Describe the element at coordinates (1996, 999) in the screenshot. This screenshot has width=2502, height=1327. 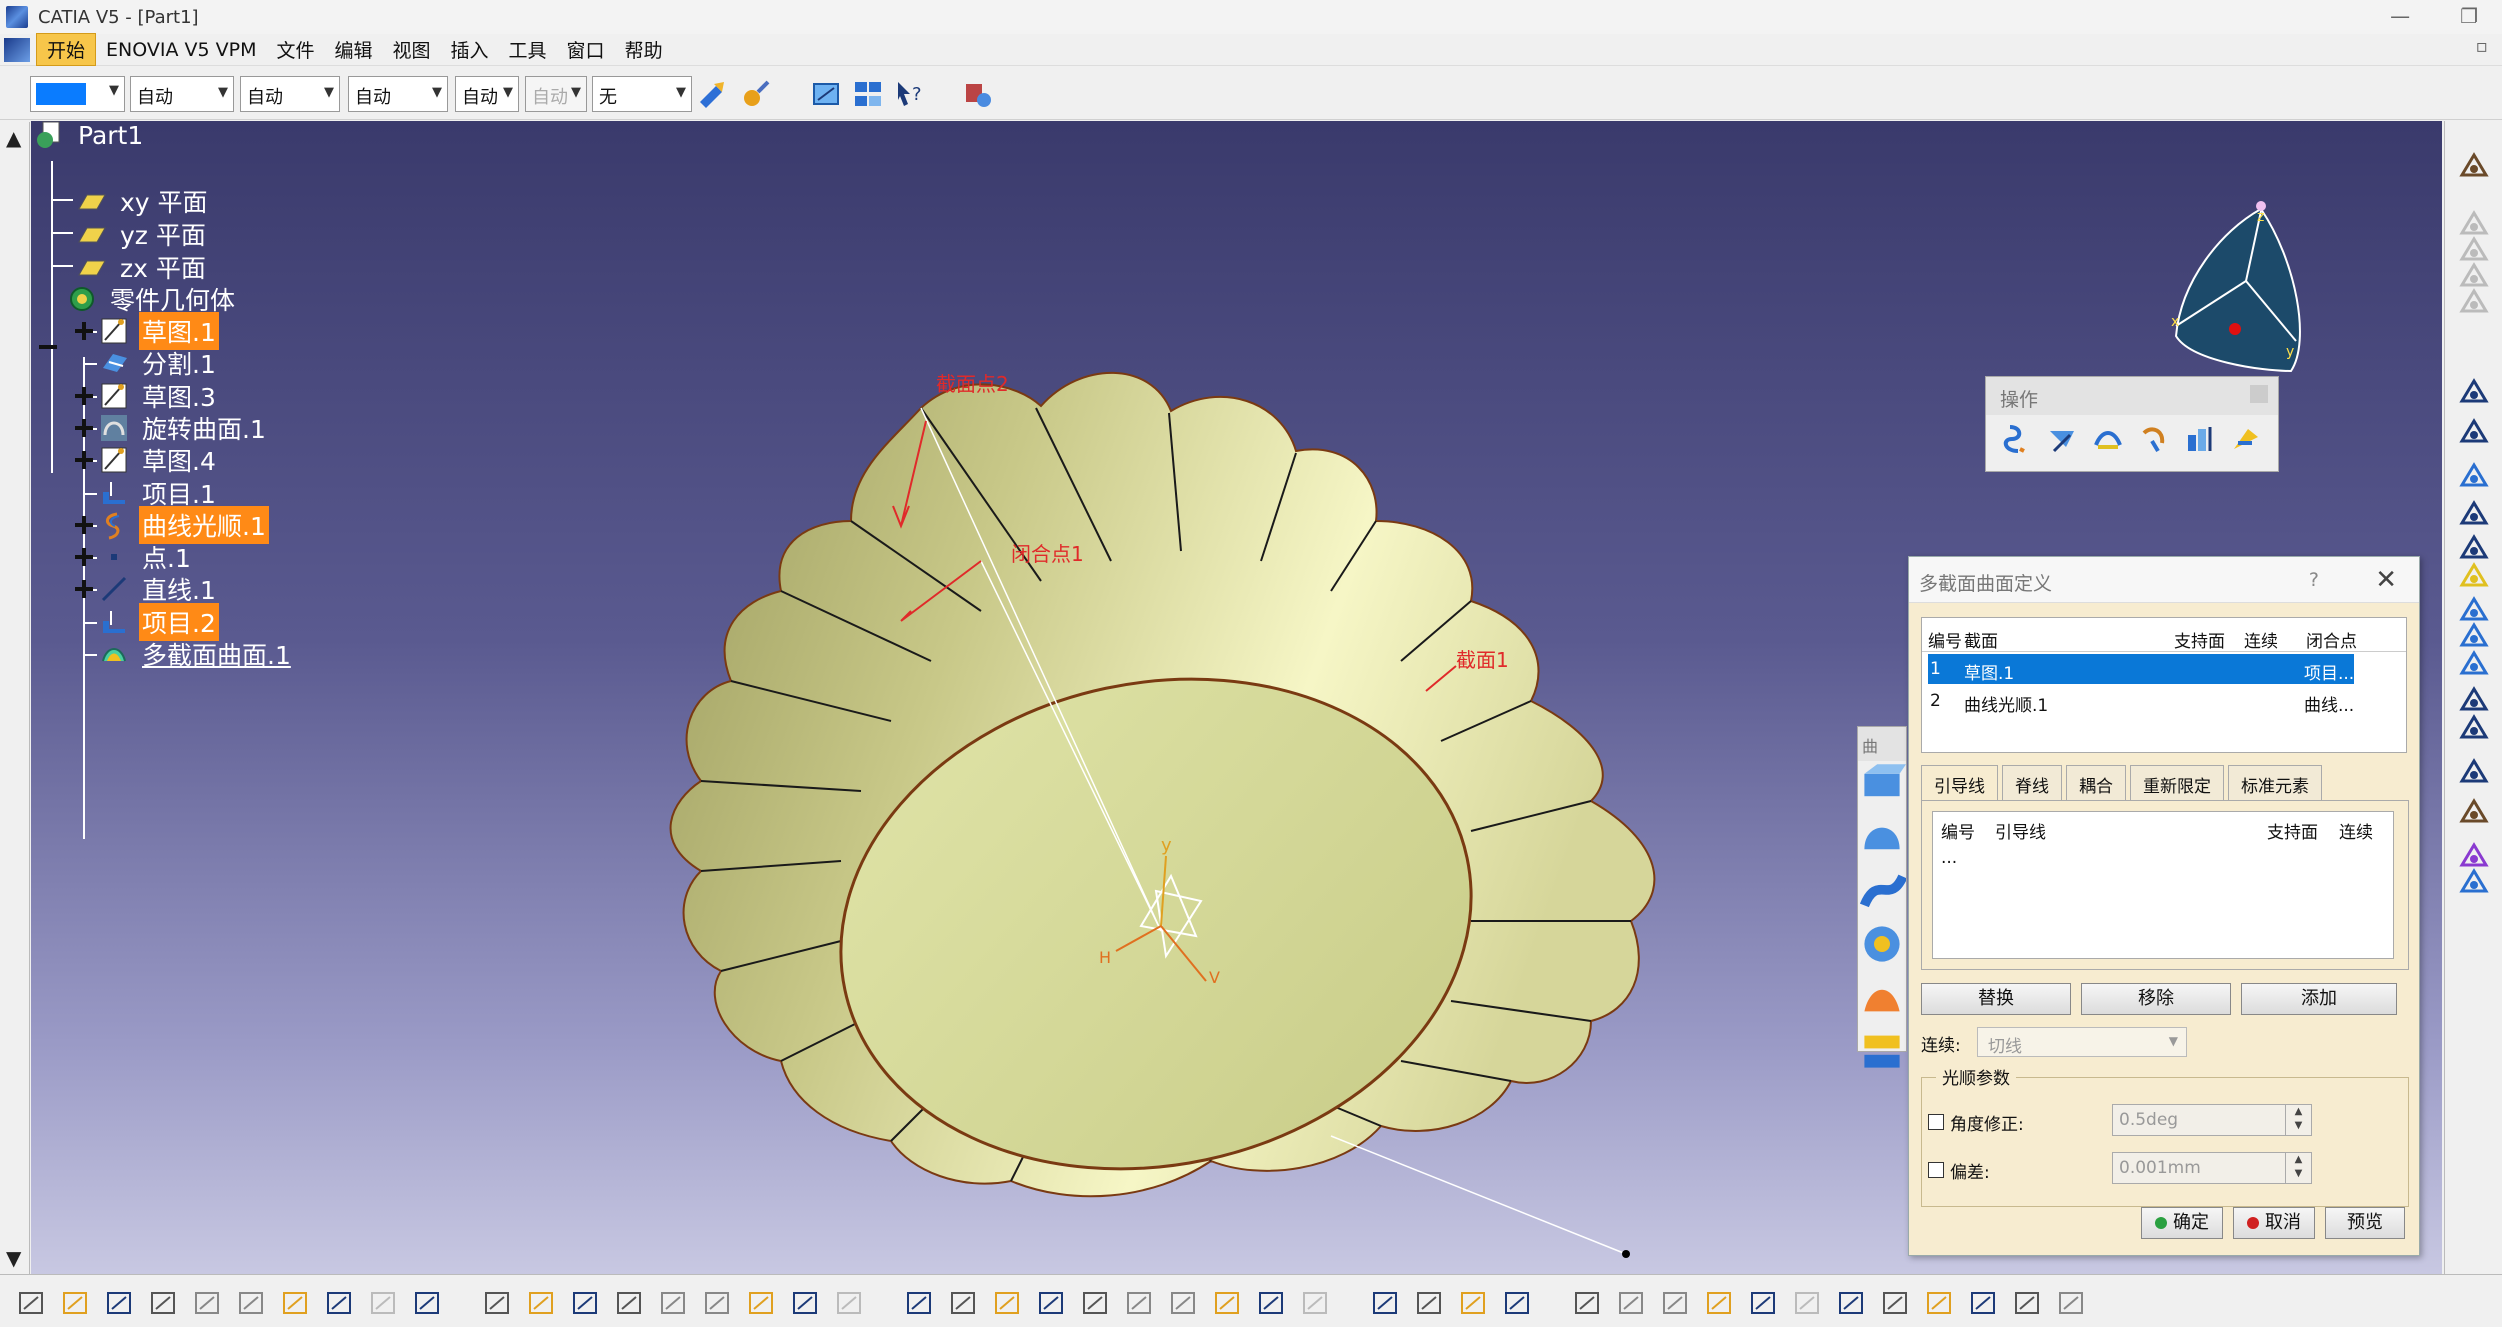
I see `replace-button: 替换` at that location.